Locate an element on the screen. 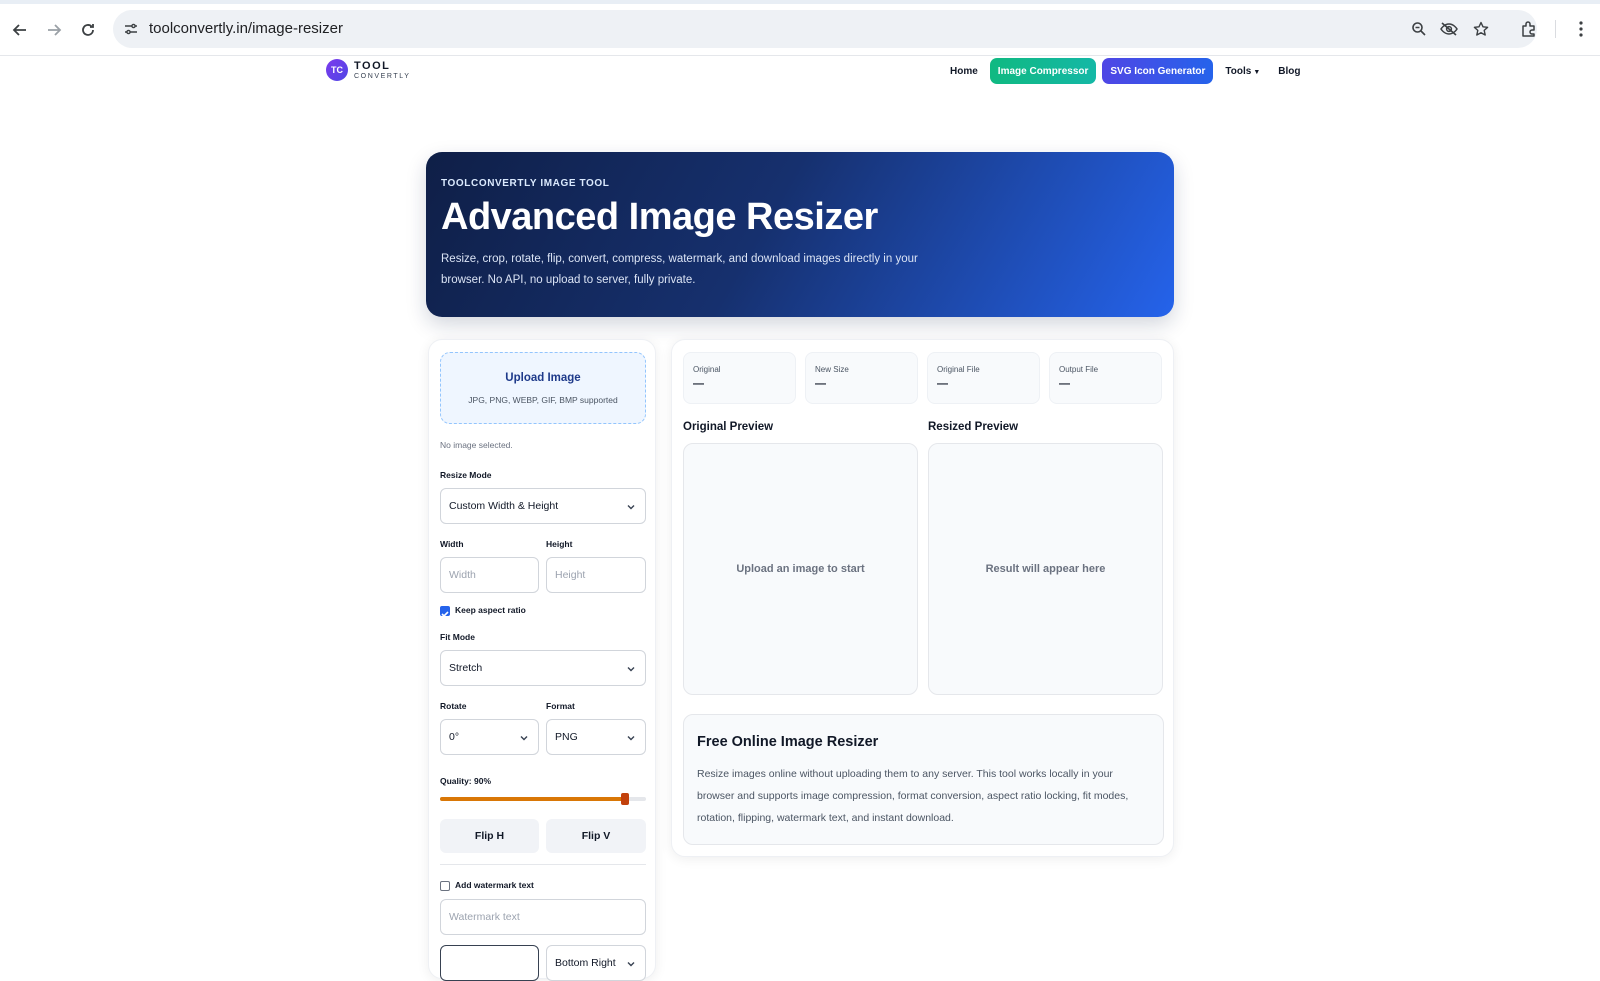 The height and width of the screenshot is (981, 1600). reload-icon is located at coordinates (88, 30).